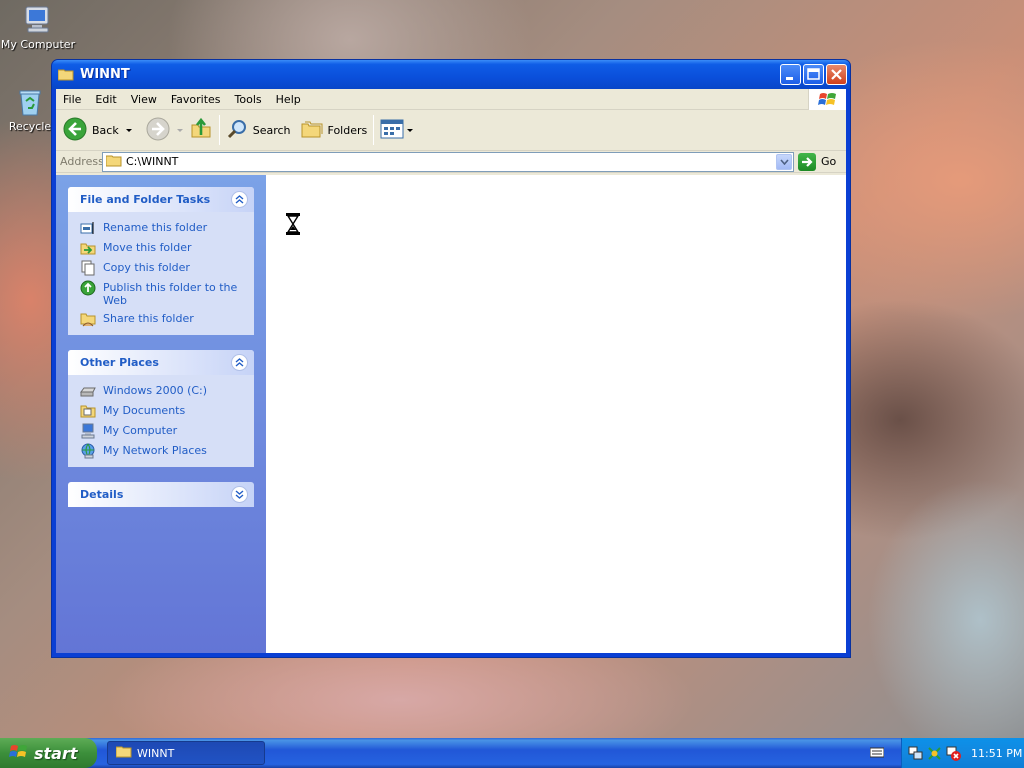 Image resolution: width=1024 pixels, height=768 pixels. What do you see at coordinates (105, 74) in the screenshot?
I see `window-title: WINNT` at bounding box center [105, 74].